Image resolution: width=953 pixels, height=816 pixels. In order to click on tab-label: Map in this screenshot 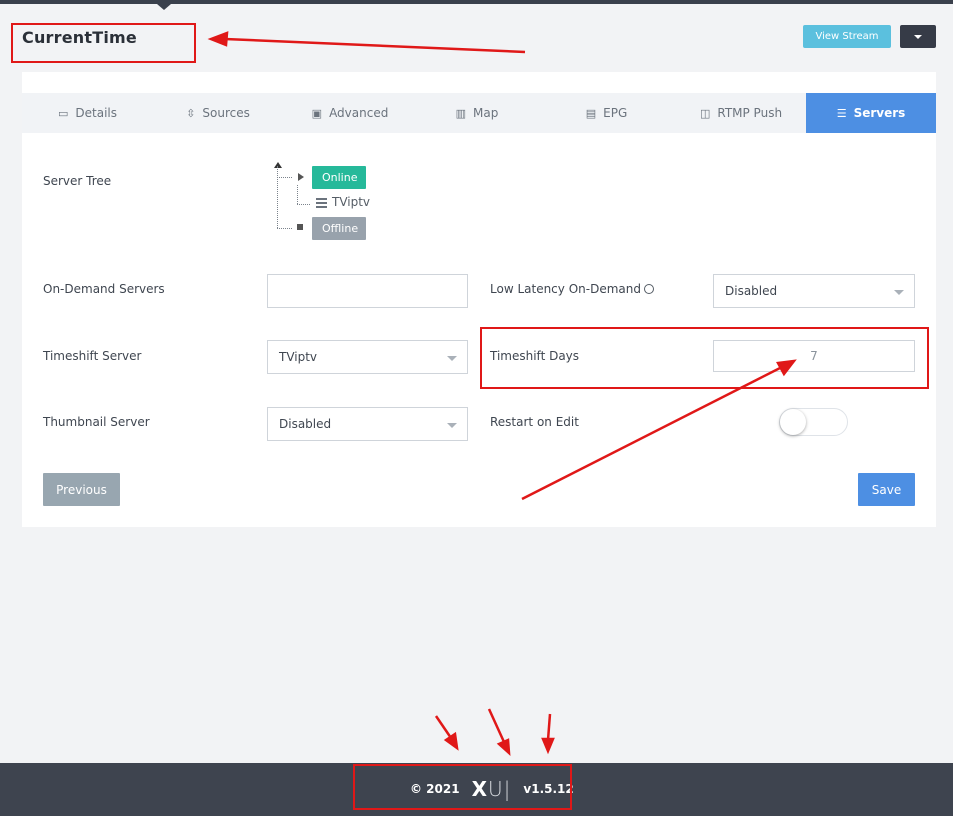, I will do `click(486, 113)`.